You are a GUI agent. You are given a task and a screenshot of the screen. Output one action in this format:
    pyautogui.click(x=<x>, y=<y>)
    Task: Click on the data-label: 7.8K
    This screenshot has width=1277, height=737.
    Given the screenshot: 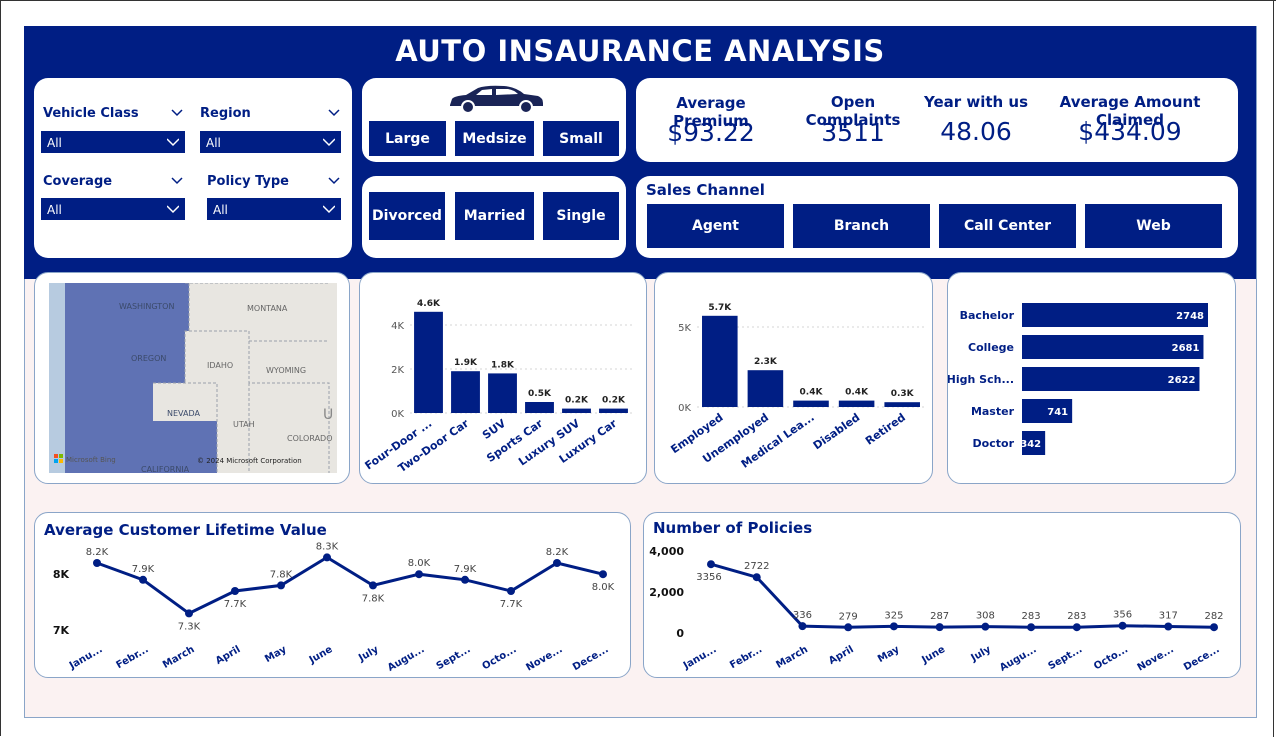 What is the action you would take?
    pyautogui.click(x=373, y=598)
    